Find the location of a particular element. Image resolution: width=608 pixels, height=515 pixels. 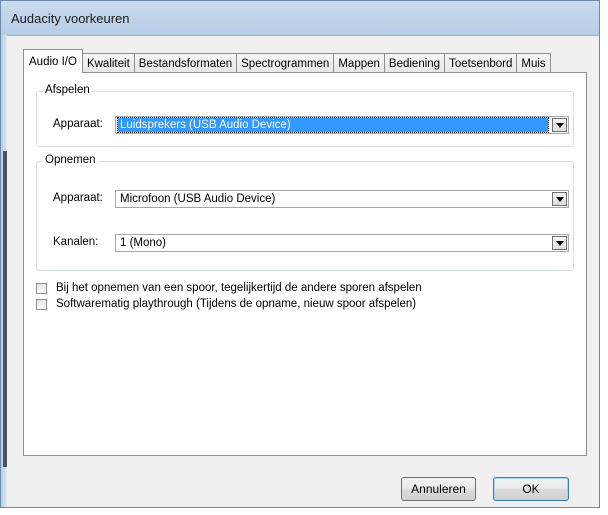

title-bar: Audacity voorkeuren is located at coordinates (300, 18).